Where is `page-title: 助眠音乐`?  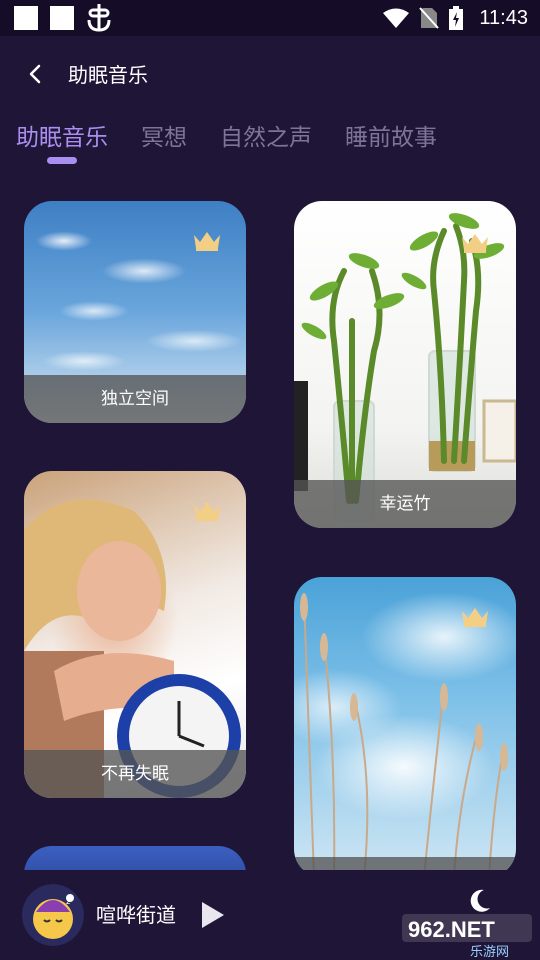
page-title: 助眠音乐 is located at coordinates (108, 75).